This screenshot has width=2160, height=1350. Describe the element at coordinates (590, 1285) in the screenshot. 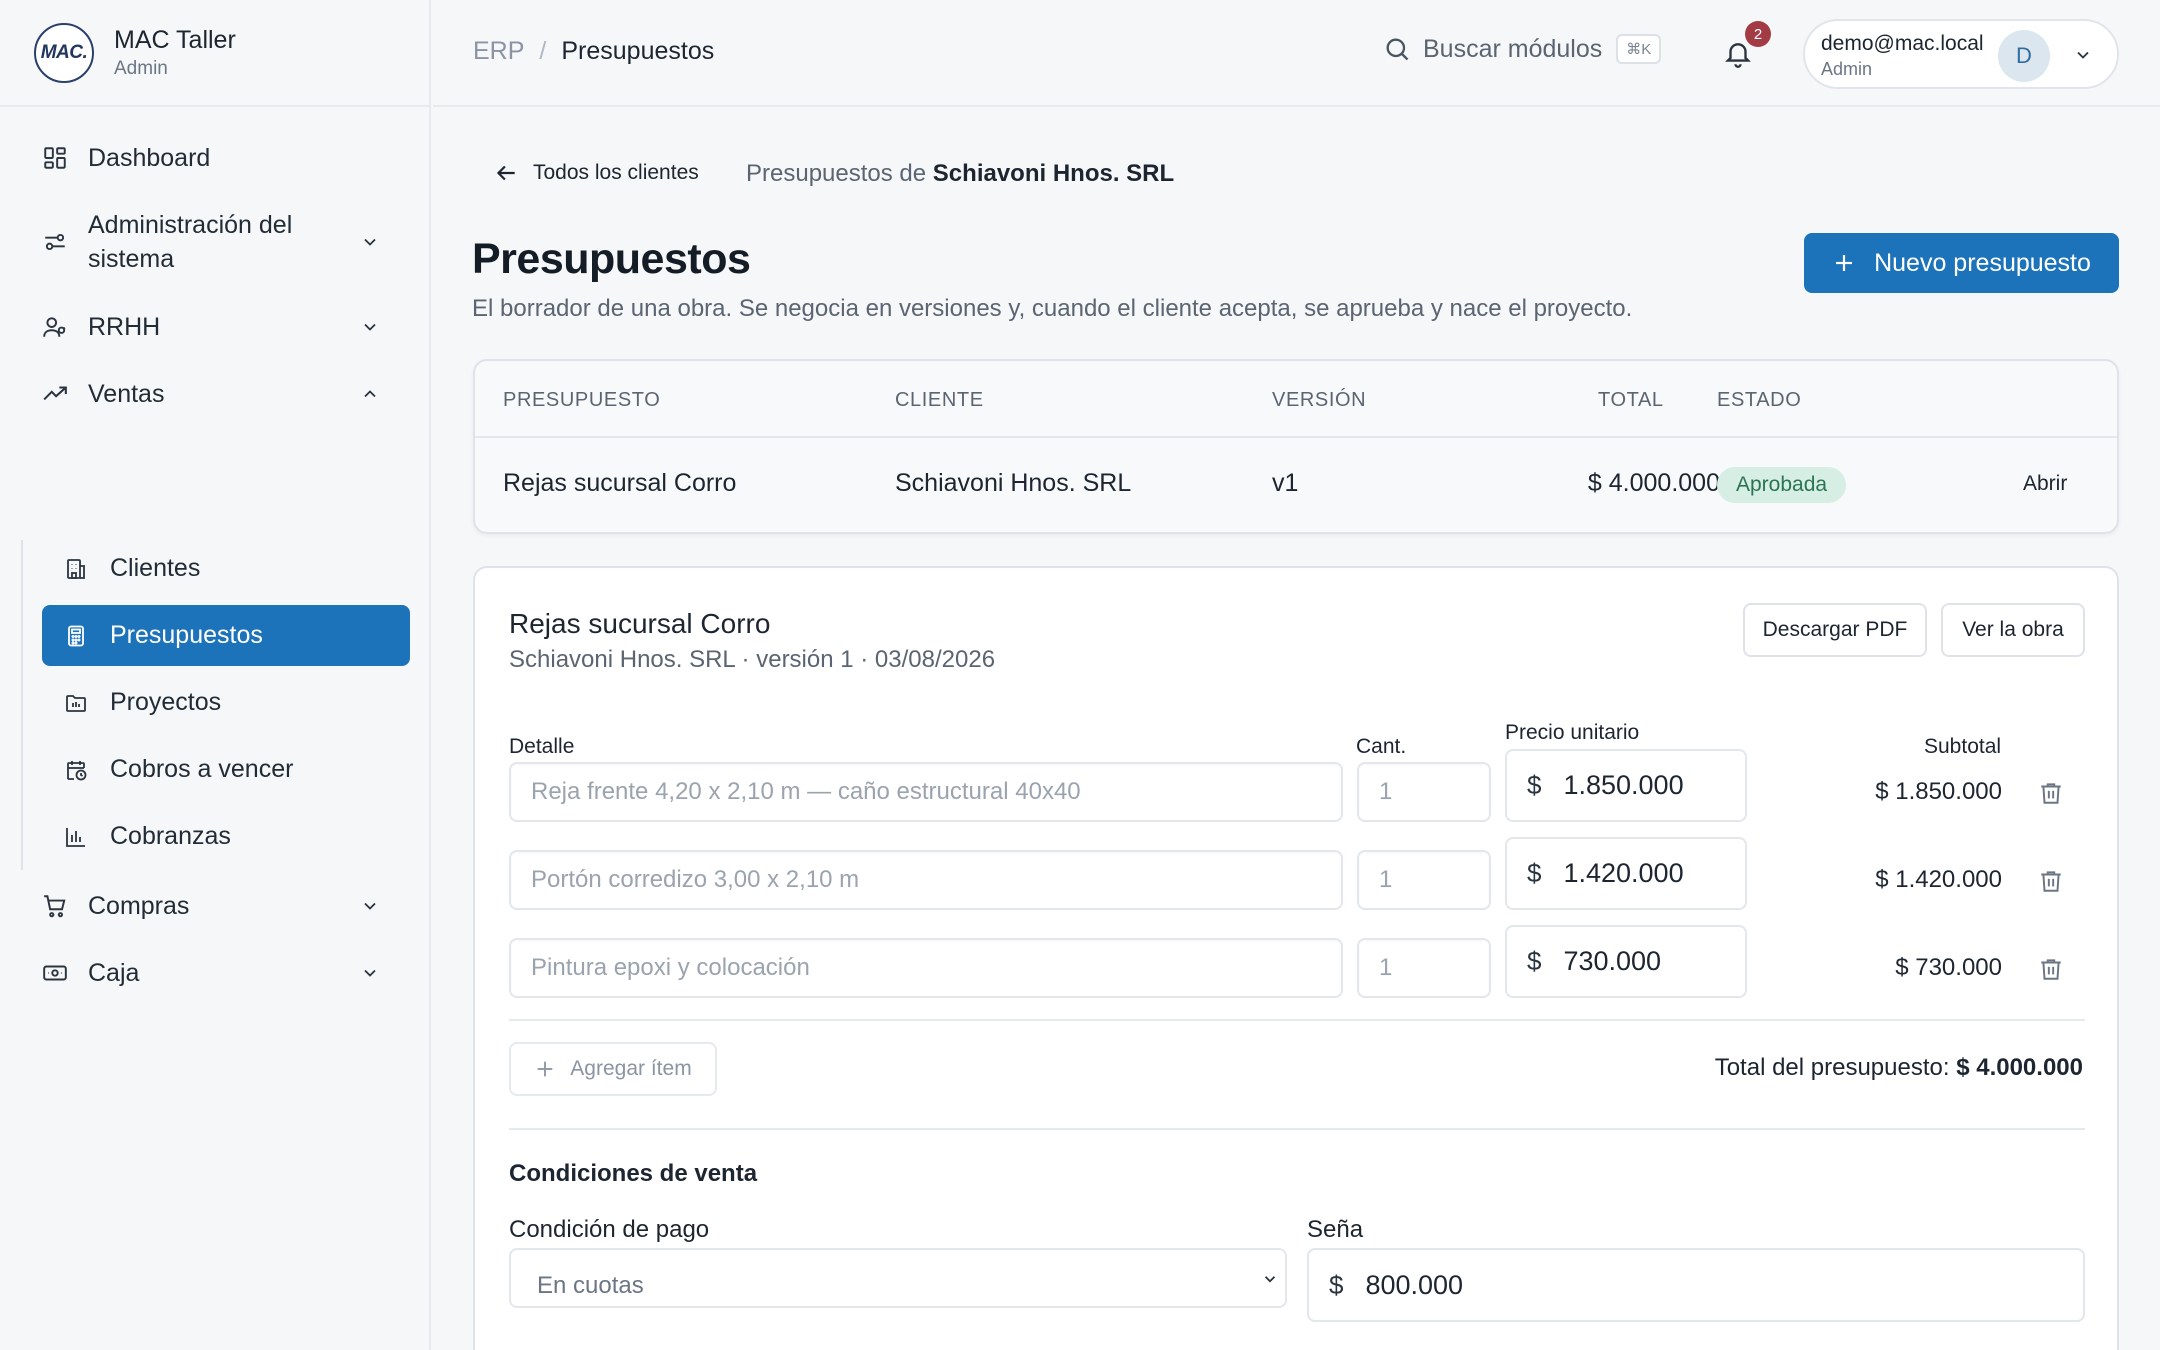

I see `payment-condition-value: En cuotas` at that location.